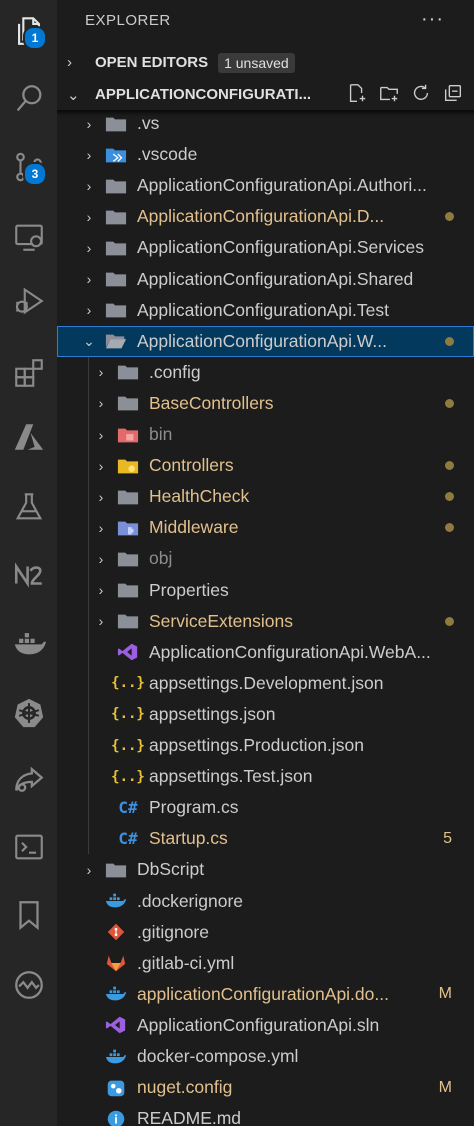 This screenshot has height=1126, width=474. Describe the element at coordinates (265, 465) in the screenshot. I see `tree-folder-row: › Controllers` at that location.